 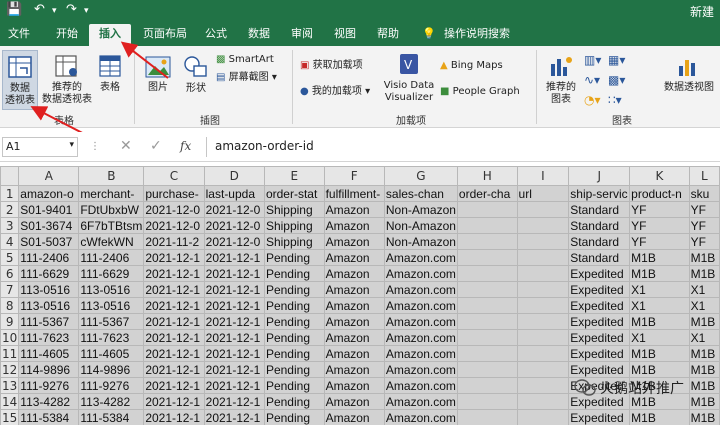 What do you see at coordinates (49, 193) in the screenshot?
I see `cell: amazon-o` at bounding box center [49, 193].